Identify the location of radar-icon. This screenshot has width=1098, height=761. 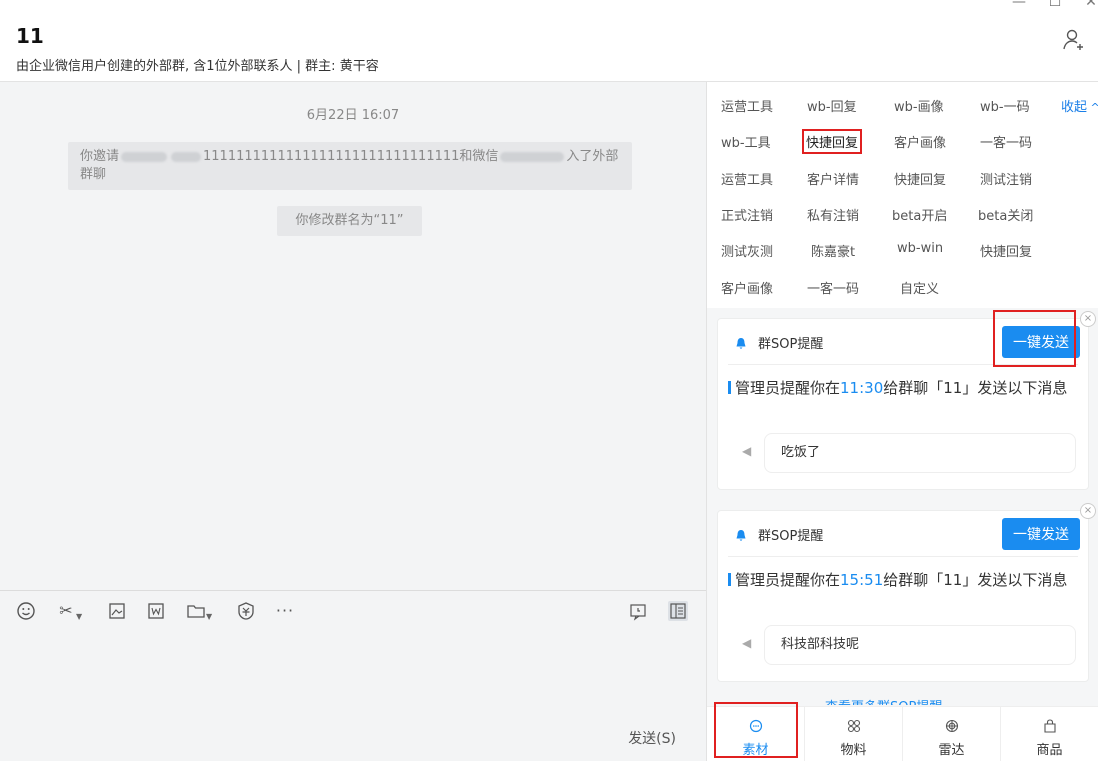
(951, 728).